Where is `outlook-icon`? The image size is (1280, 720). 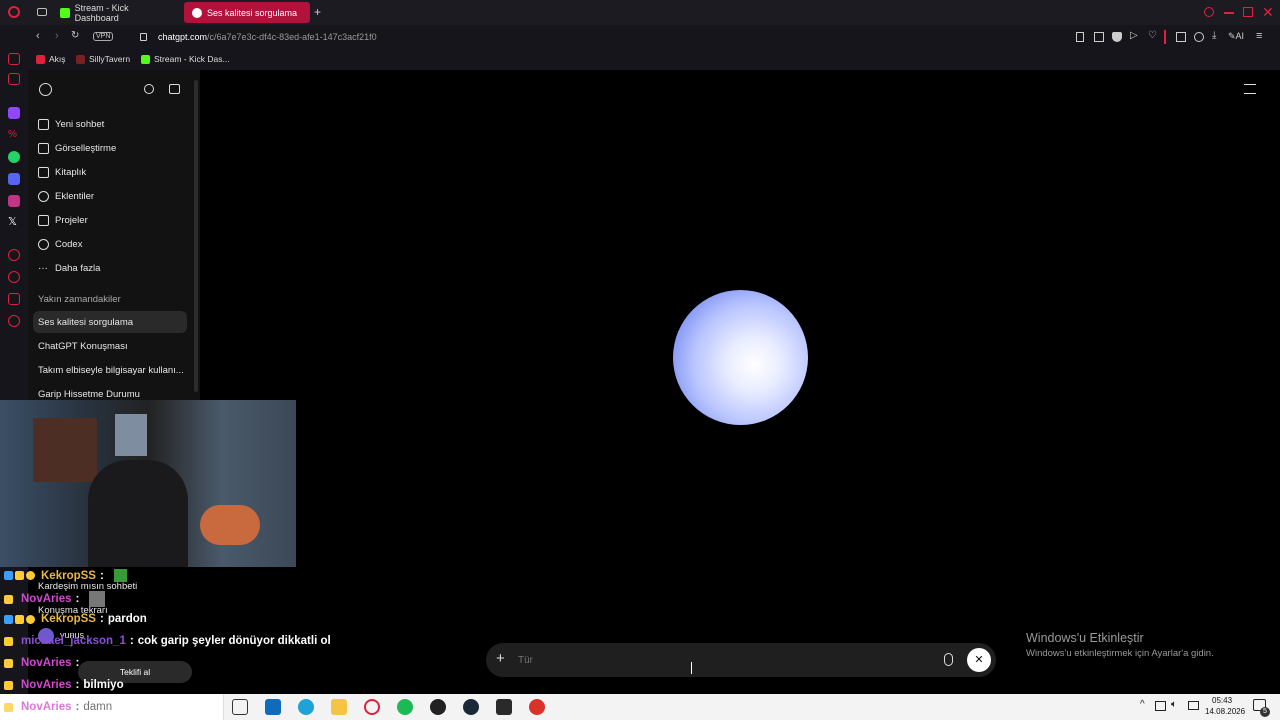
outlook-icon is located at coordinates (273, 707).